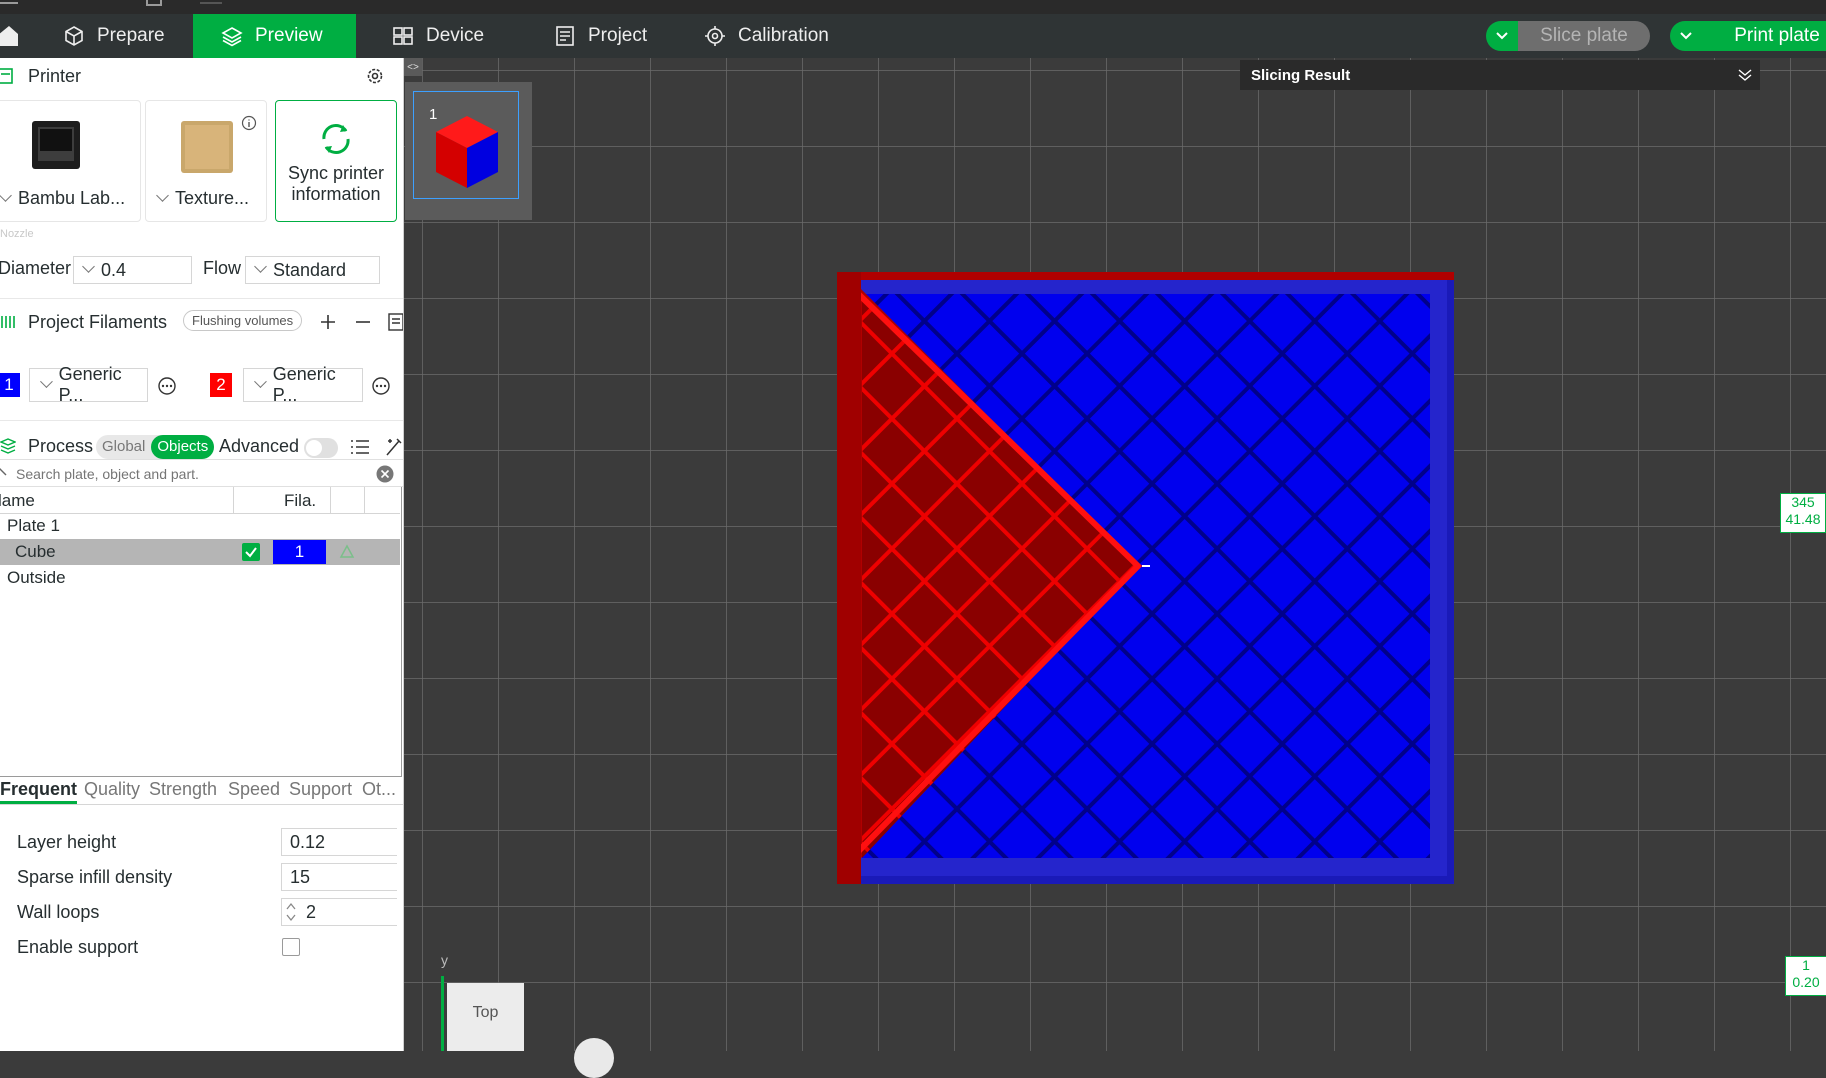 This screenshot has width=1826, height=1078. What do you see at coordinates (183, 447) in the screenshot?
I see `objects-option: Objects` at bounding box center [183, 447].